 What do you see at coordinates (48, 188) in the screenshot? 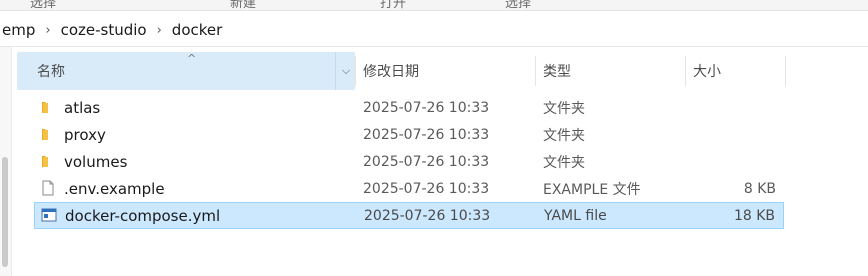
I see `file-icon` at bounding box center [48, 188].